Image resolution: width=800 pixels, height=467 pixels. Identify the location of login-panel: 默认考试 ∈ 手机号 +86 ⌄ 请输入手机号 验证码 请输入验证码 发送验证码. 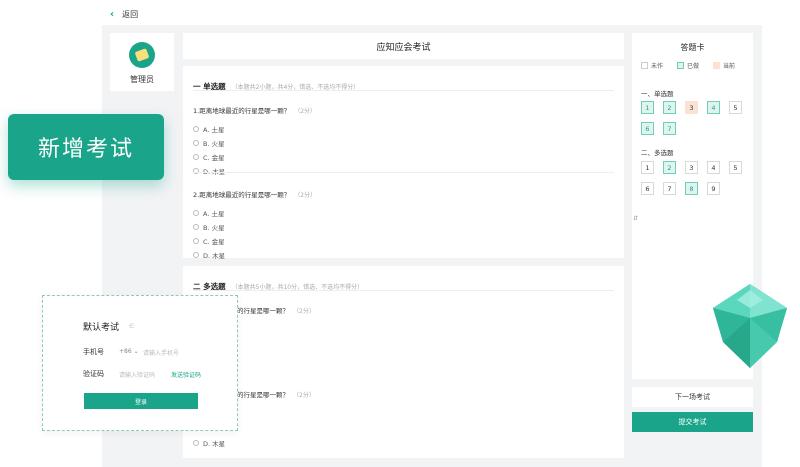
(140, 363).